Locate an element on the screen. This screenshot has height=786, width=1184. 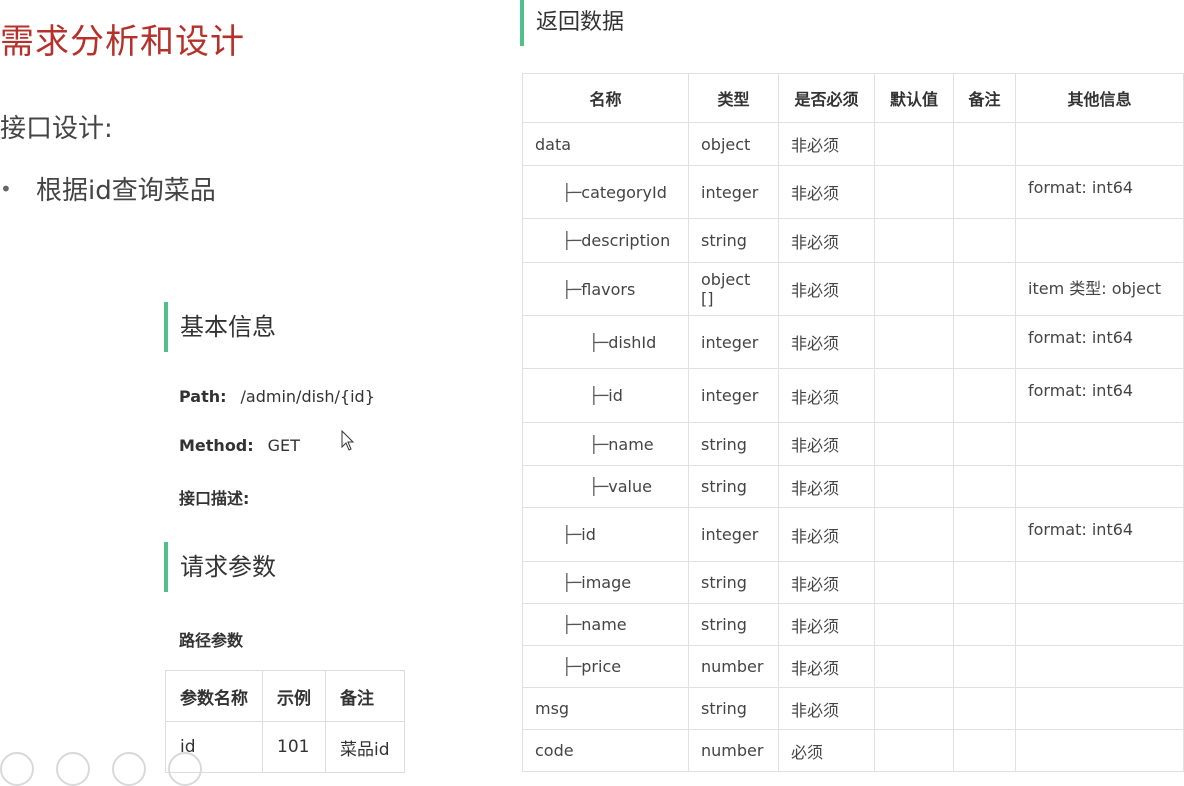
method-line: Method: GET is located at coordinates (239, 445).